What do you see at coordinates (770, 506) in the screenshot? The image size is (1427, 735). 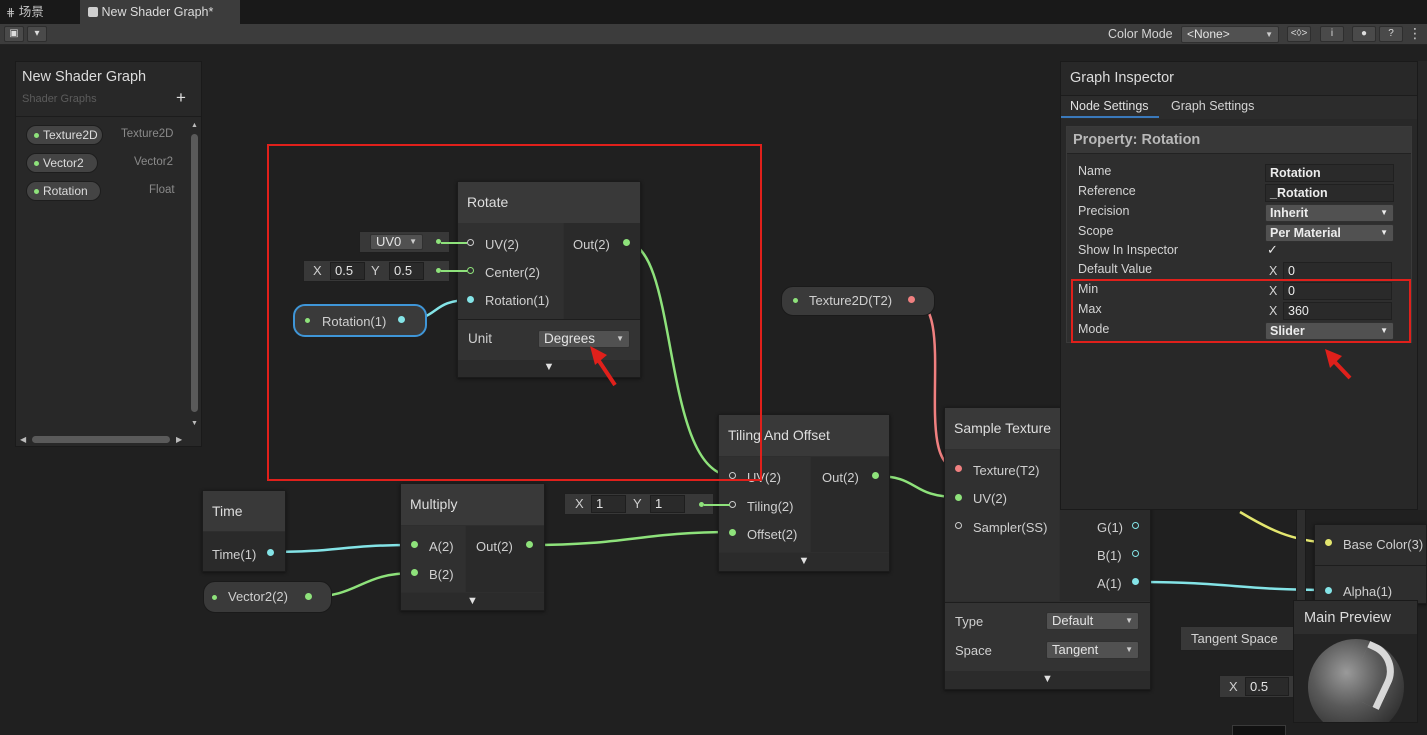 I see `tiling-tiling-label: Tiling(2)` at bounding box center [770, 506].